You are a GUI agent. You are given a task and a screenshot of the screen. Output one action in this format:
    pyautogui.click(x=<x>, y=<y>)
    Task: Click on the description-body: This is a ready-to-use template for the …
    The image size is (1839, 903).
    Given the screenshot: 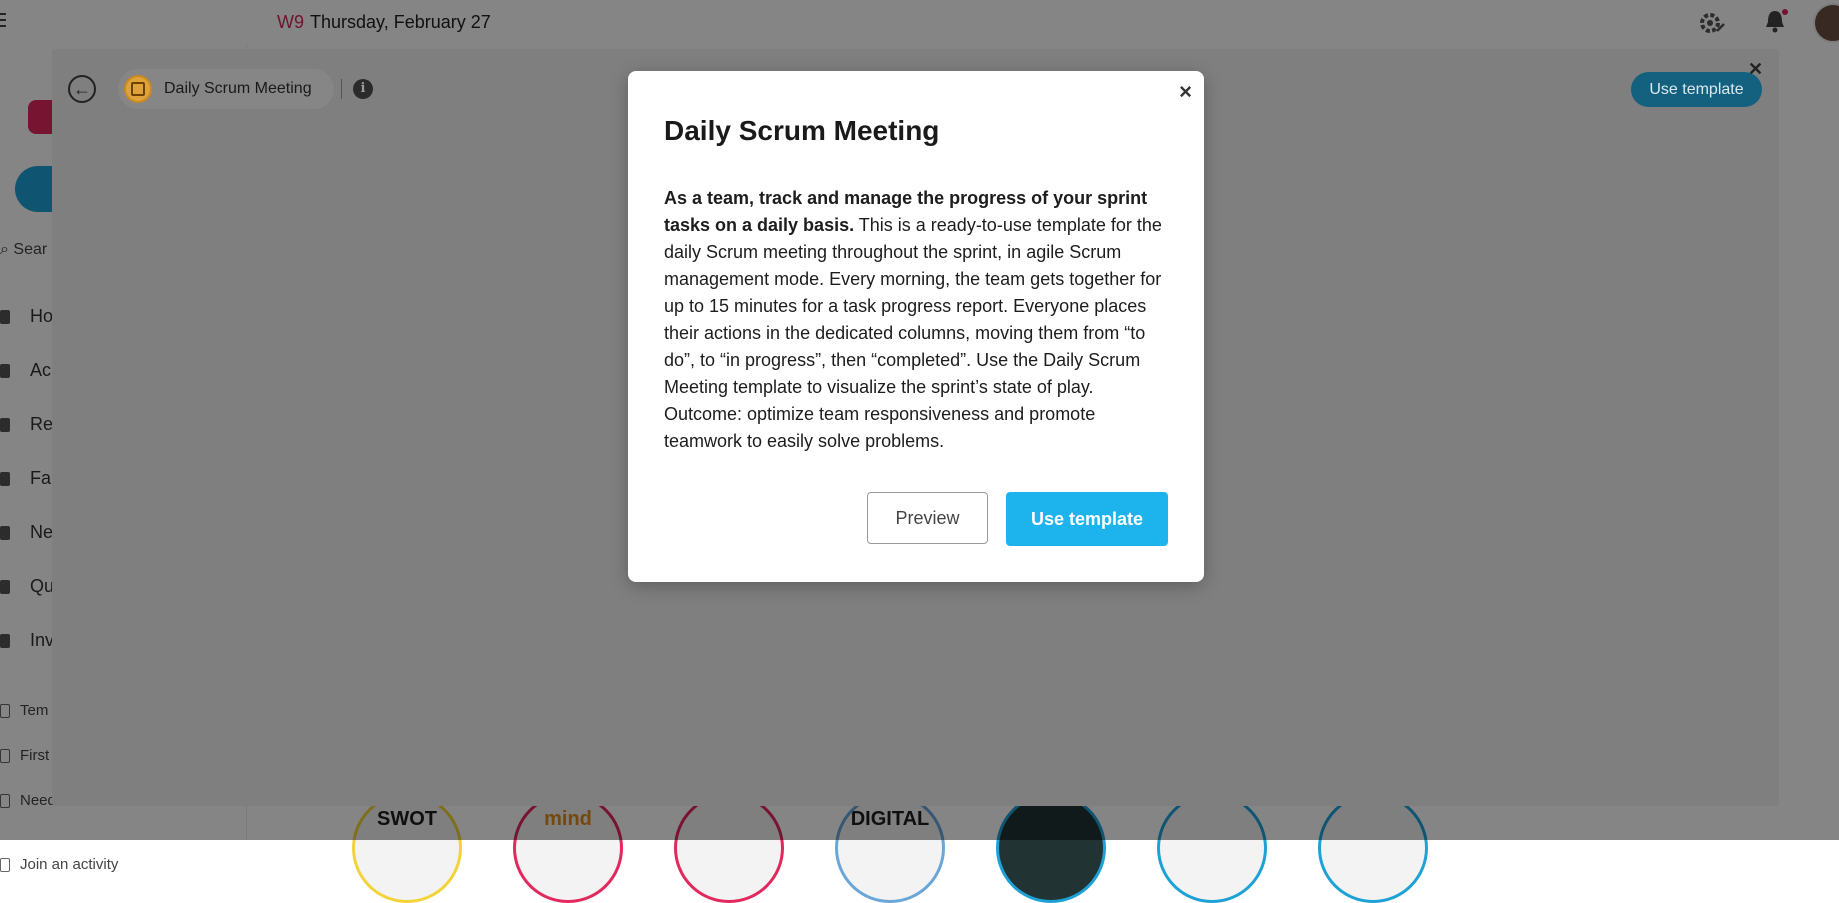 What is the action you would take?
    pyautogui.click(x=913, y=333)
    